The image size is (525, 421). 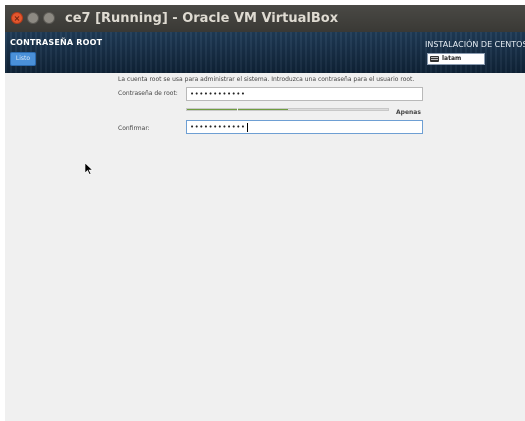 I want to click on confirm-password-field: ••••••••••••, so click(x=304, y=127).